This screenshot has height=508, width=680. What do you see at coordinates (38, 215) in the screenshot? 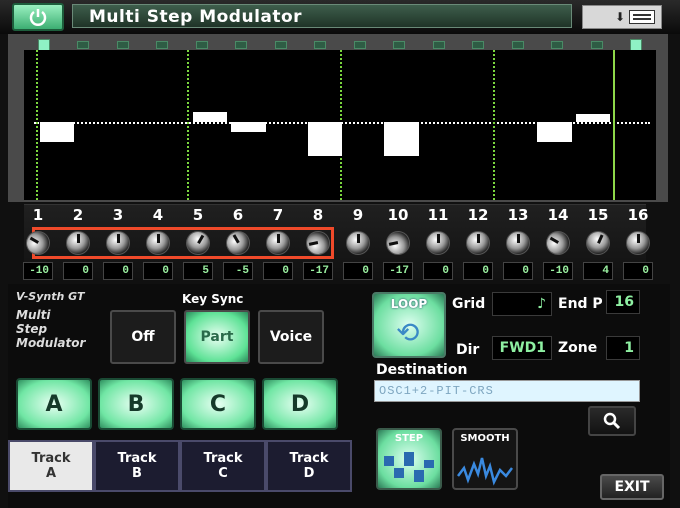
I see `step-number: 1` at bounding box center [38, 215].